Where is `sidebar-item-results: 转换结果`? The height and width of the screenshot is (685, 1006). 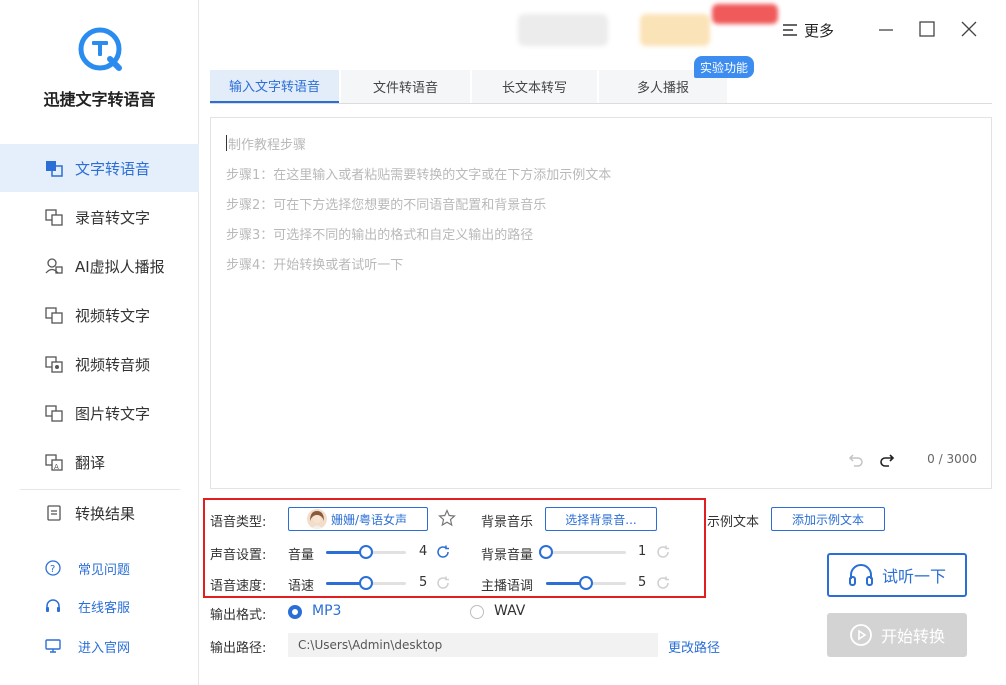 sidebar-item-results: 转换结果 is located at coordinates (99, 513).